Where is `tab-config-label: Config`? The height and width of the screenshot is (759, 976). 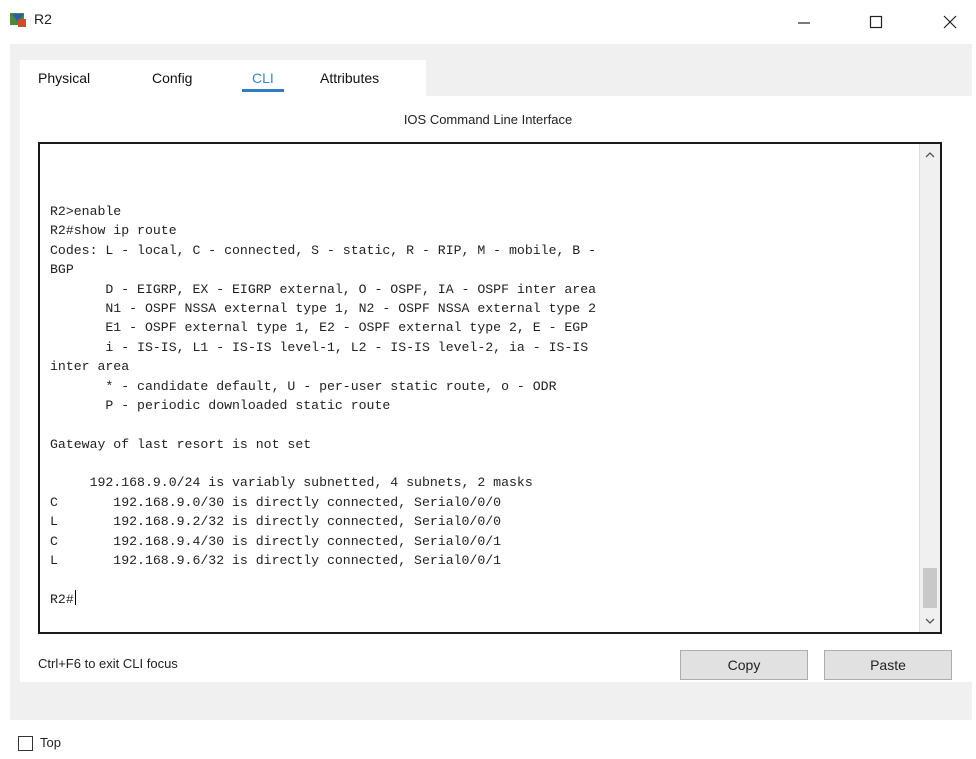
tab-config-label: Config is located at coordinates (172, 78).